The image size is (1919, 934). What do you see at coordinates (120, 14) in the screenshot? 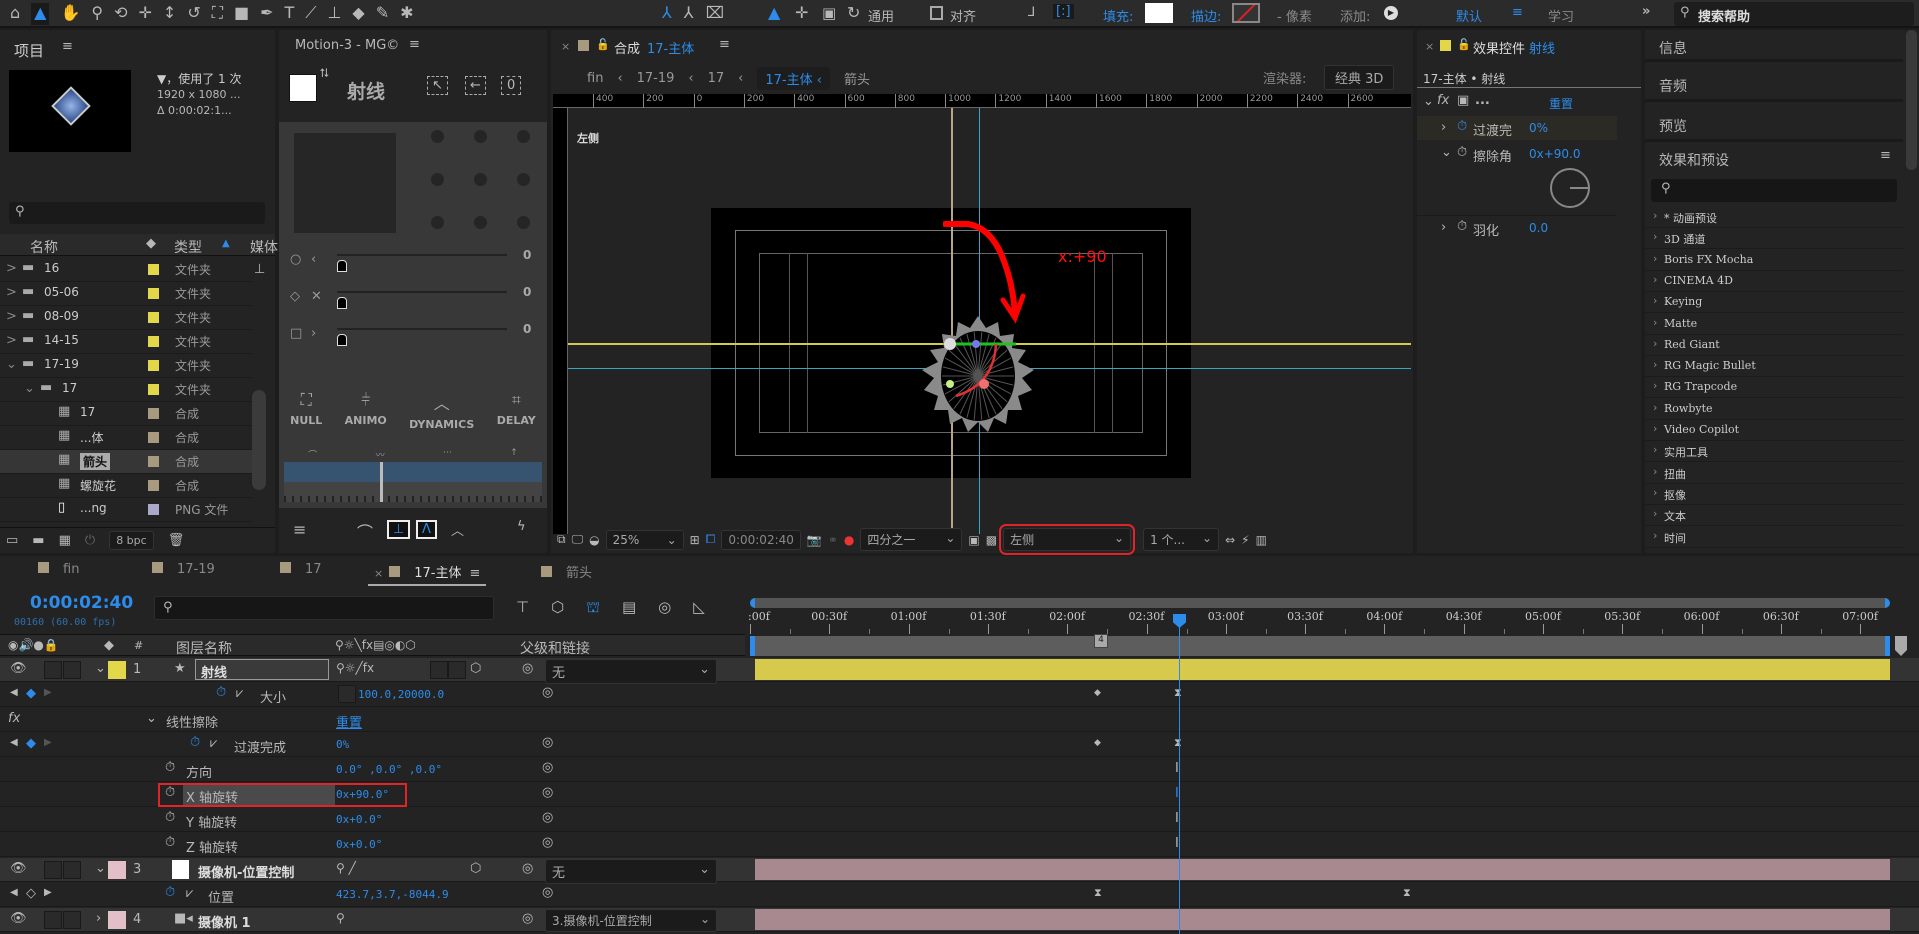
I see `orbit-camera-icon: ⟲` at bounding box center [120, 14].